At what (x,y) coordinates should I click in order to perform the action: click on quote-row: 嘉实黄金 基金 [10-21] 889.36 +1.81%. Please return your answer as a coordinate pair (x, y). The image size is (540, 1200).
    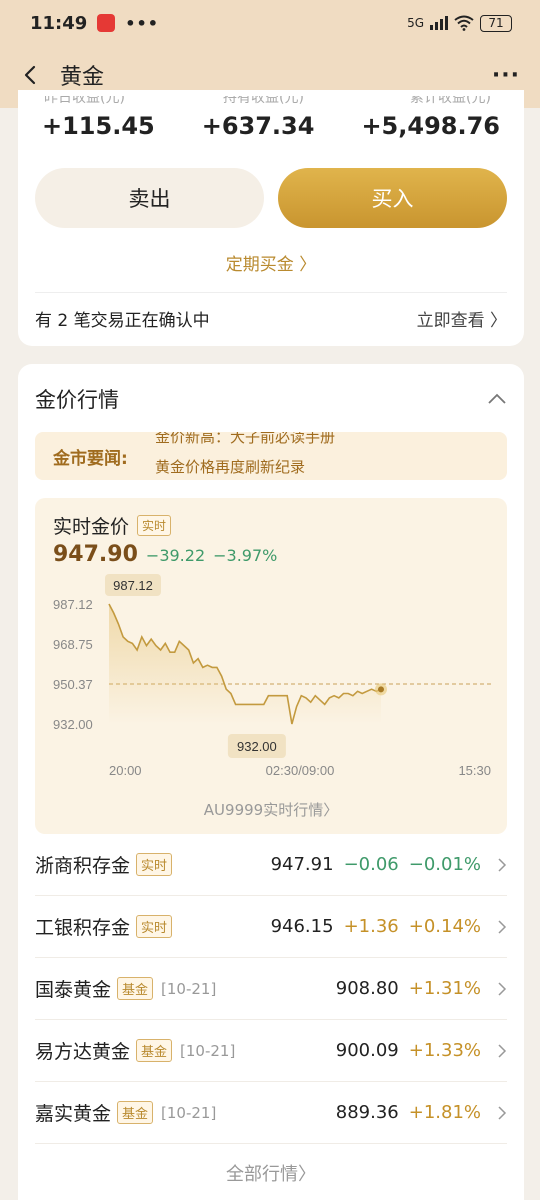
    Looking at the image, I should click on (271, 1113).